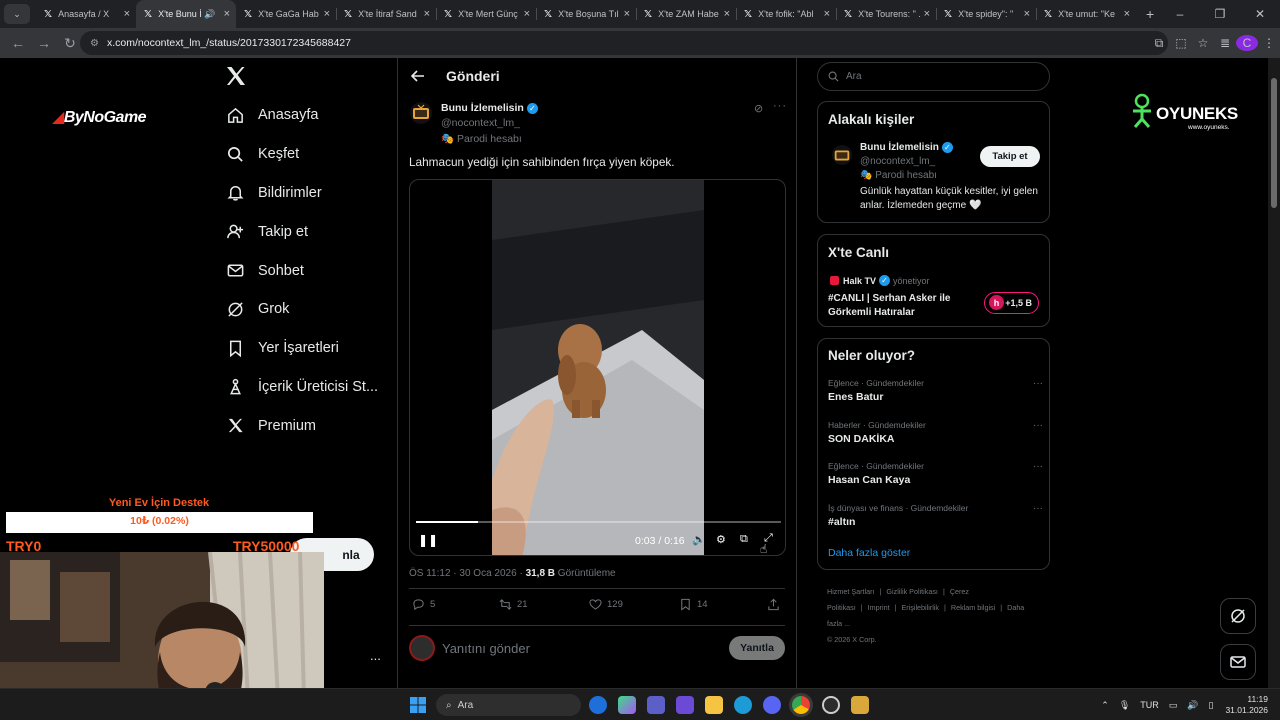 The height and width of the screenshot is (720, 1280). Describe the element at coordinates (1086, 14) in the screenshot. I see `browser-tab: 𝕏 X'te umut: "Ke ×` at that location.